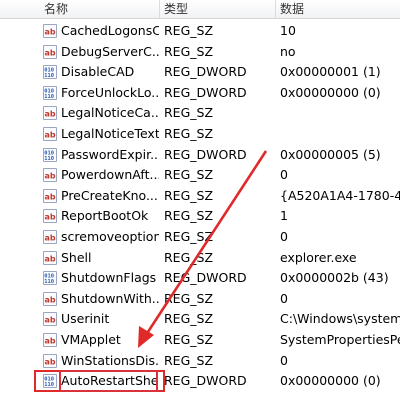 This screenshot has width=400, height=407. What do you see at coordinates (340, 339) in the screenshot?
I see `value-data: SystemPropertiesPe` at bounding box center [340, 339].